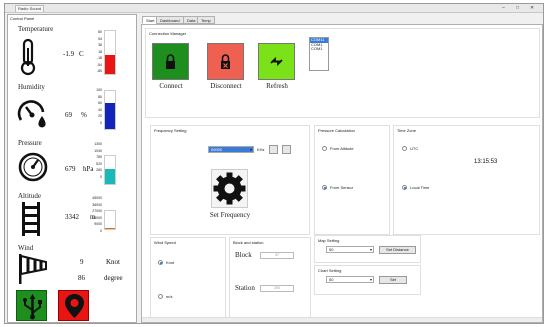 The width and height of the screenshot is (547, 327). I want to click on chart-setting-group: Chart Setting 50 ▾ Set, so click(367, 280).